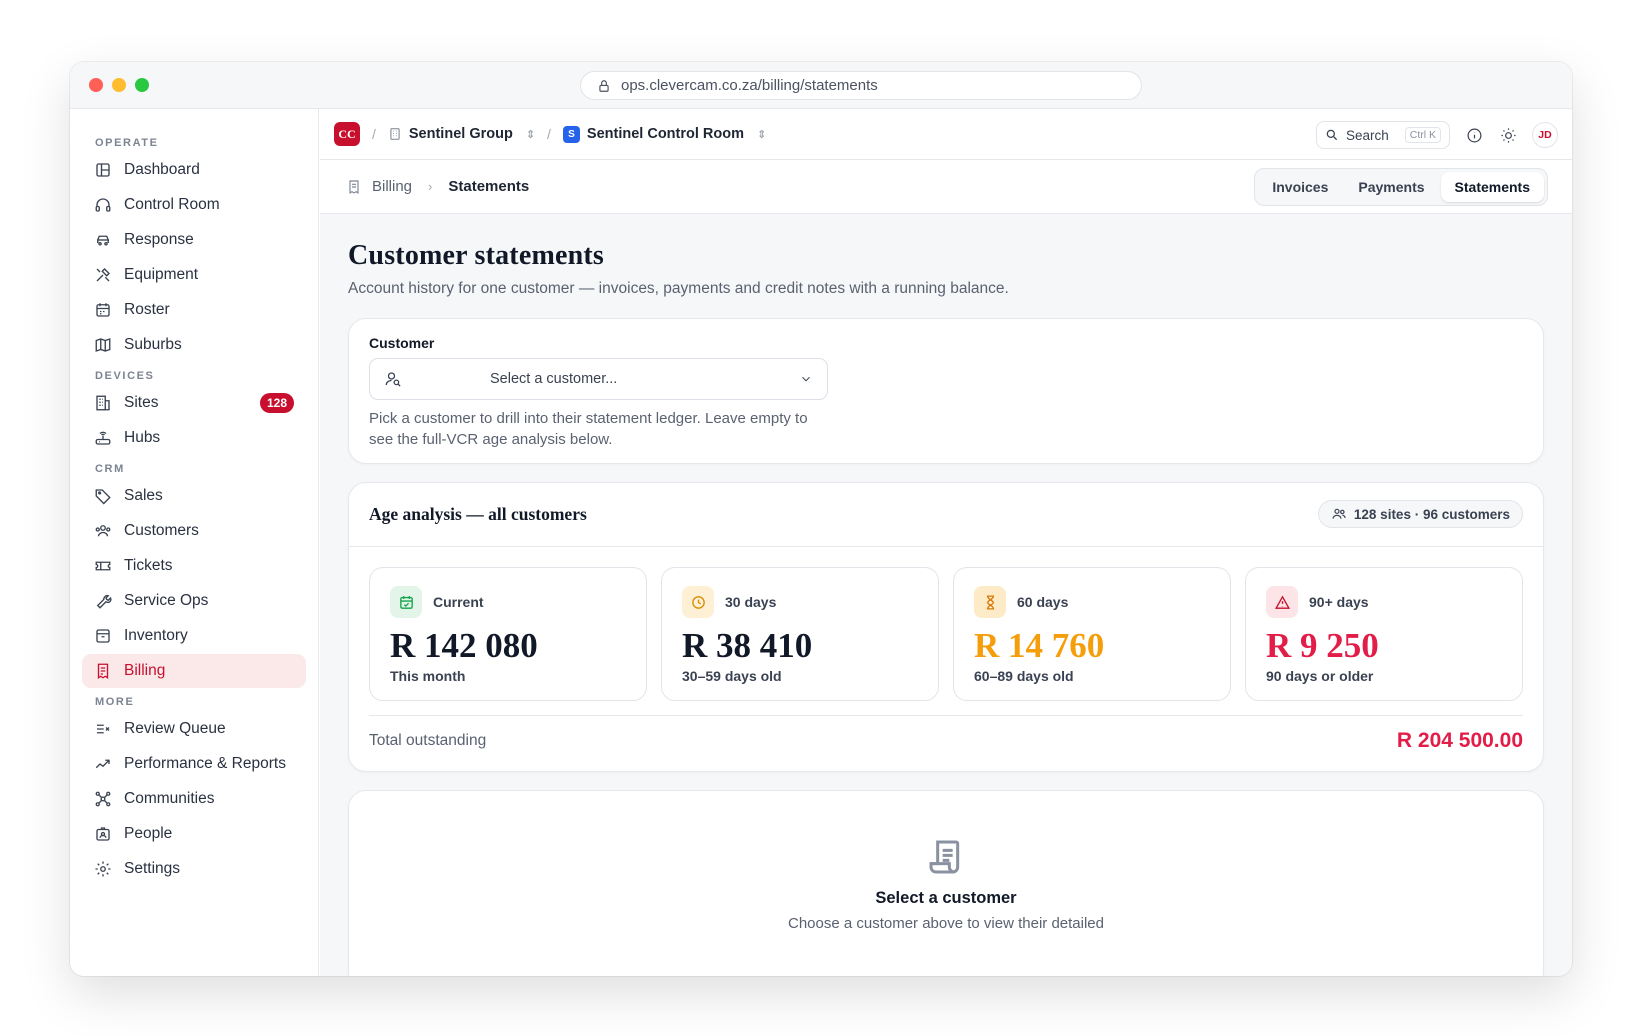 The image size is (1640, 1036). Describe the element at coordinates (194, 240) in the screenshot. I see `sidebar-item-response: Response` at that location.